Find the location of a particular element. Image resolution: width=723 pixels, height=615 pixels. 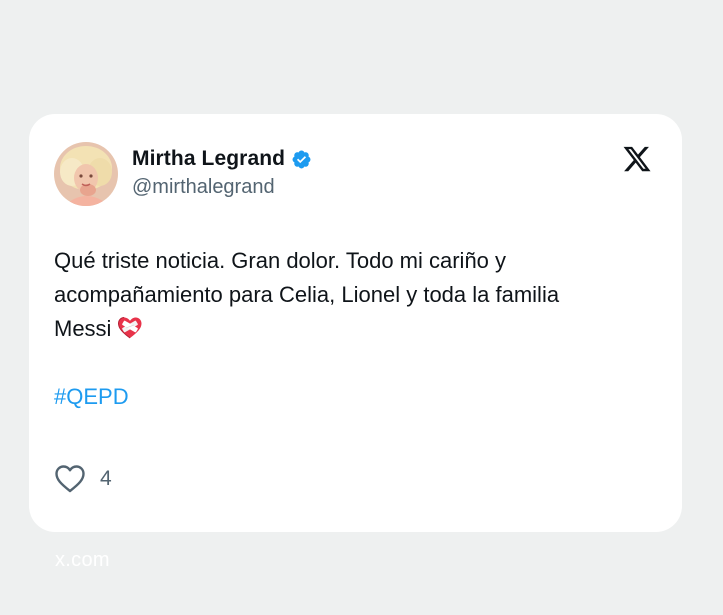

x-logo-icon is located at coordinates (637, 159).